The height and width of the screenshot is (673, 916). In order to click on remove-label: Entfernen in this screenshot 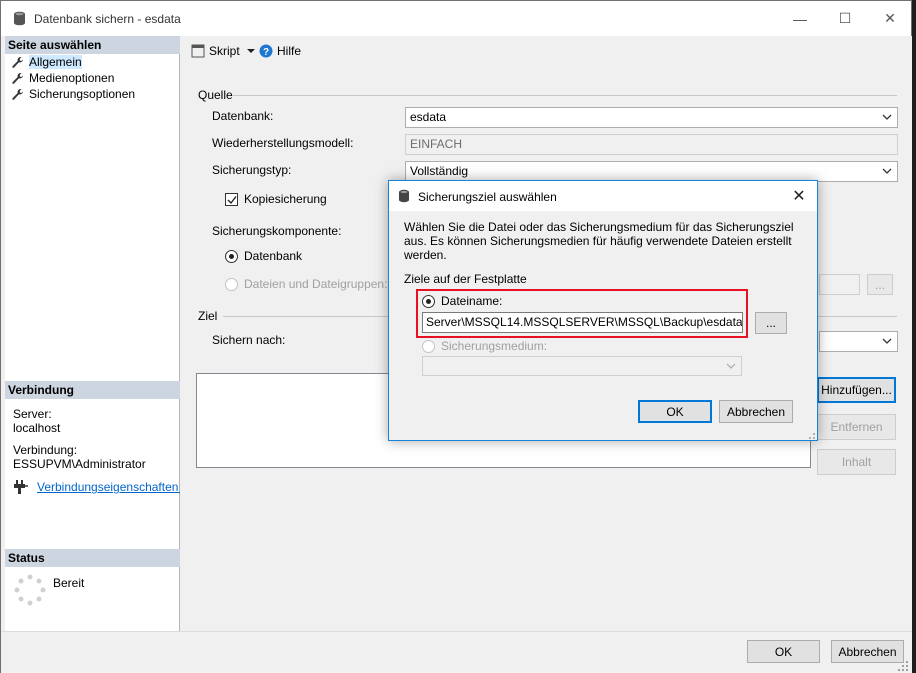, I will do `click(856, 427)`.